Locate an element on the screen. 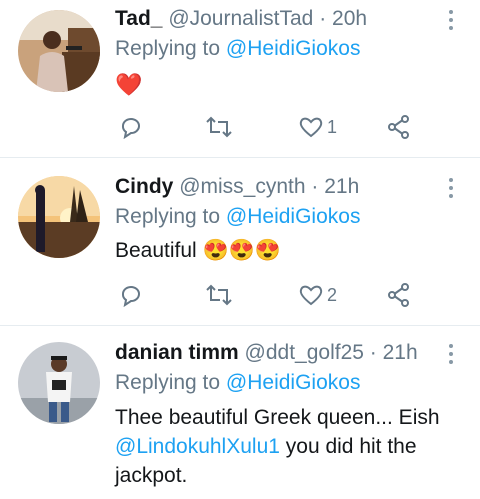 The image size is (480, 499). user-handle: @JournalistTad is located at coordinates (240, 18).